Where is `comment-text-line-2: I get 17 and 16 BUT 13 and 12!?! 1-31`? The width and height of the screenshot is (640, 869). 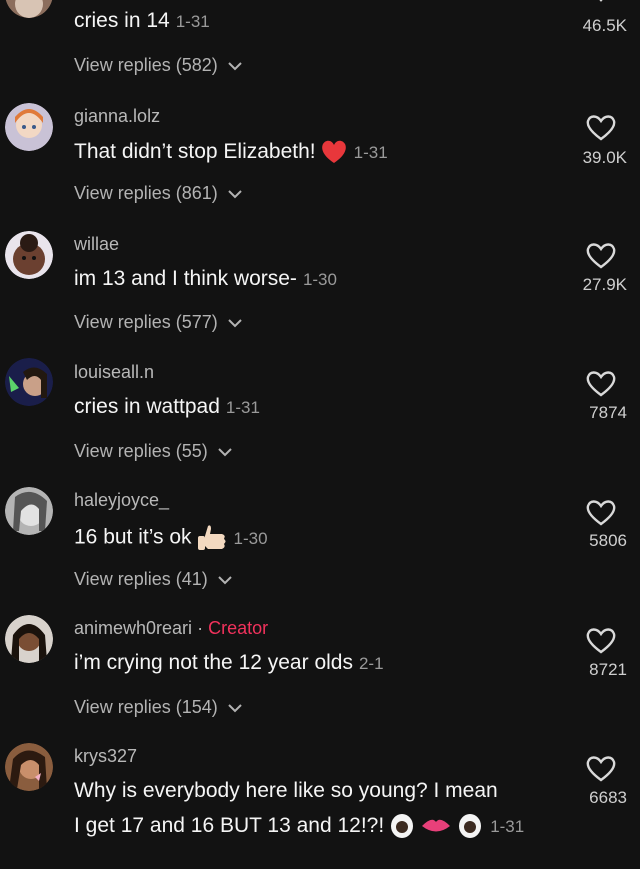 comment-text-line-2: I get 17 and 16 BUT 13 and 12!?! 1-31 is located at coordinates (299, 826).